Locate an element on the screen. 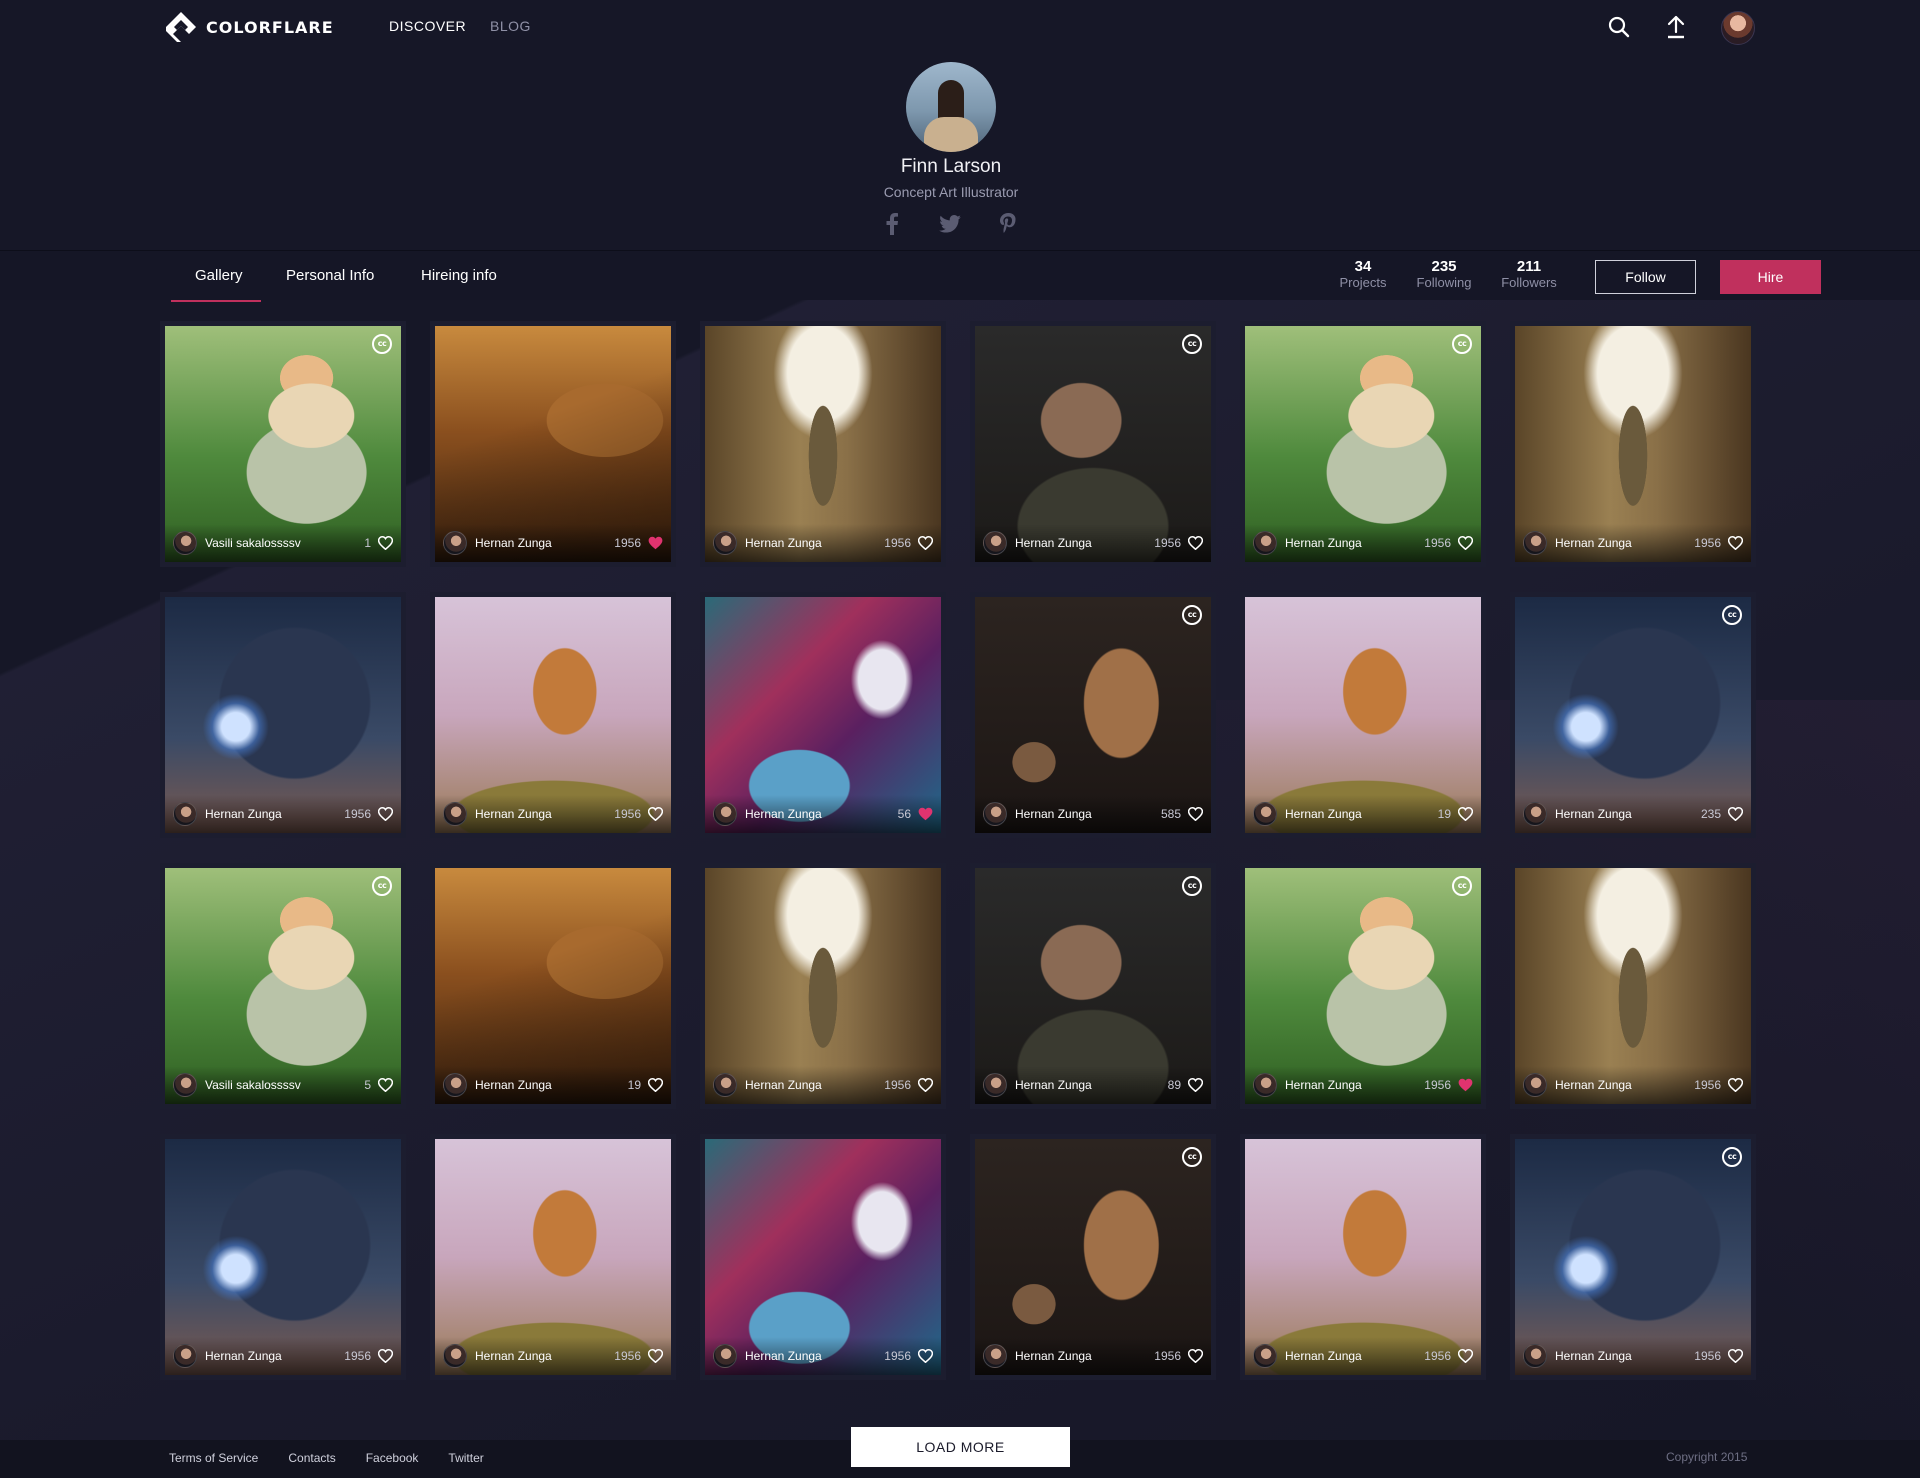  gallery-card: cc Hernan Zunga 585 is located at coordinates (1093, 715).